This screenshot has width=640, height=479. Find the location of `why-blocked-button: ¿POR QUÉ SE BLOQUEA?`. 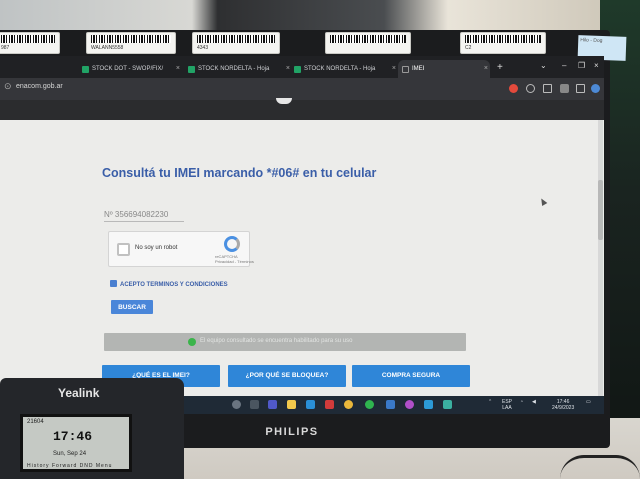

why-blocked-button: ¿POR QUÉ SE BLOQUEA? is located at coordinates (287, 376).